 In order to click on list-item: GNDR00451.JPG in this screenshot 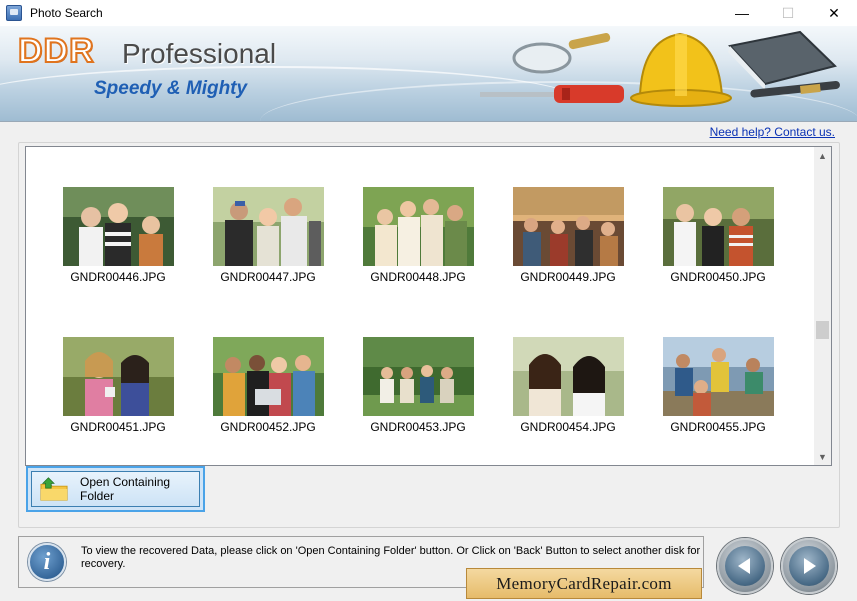, I will do `click(118, 385)`.